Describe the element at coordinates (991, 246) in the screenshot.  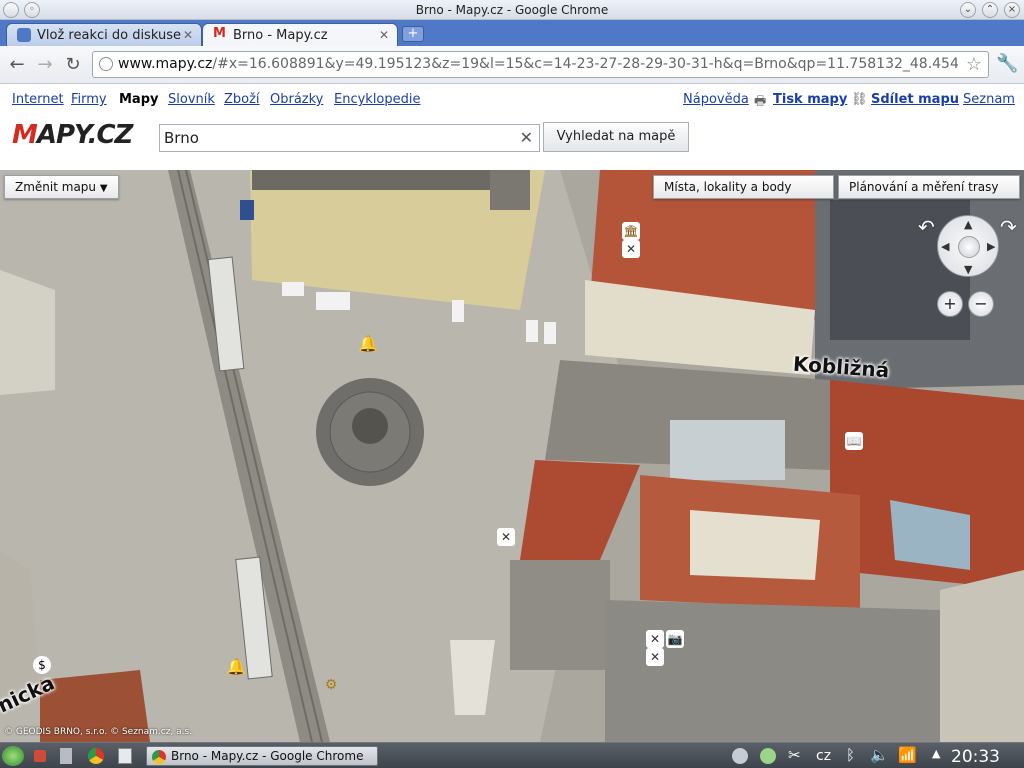
I see `pan-right-icon: ▶` at that location.